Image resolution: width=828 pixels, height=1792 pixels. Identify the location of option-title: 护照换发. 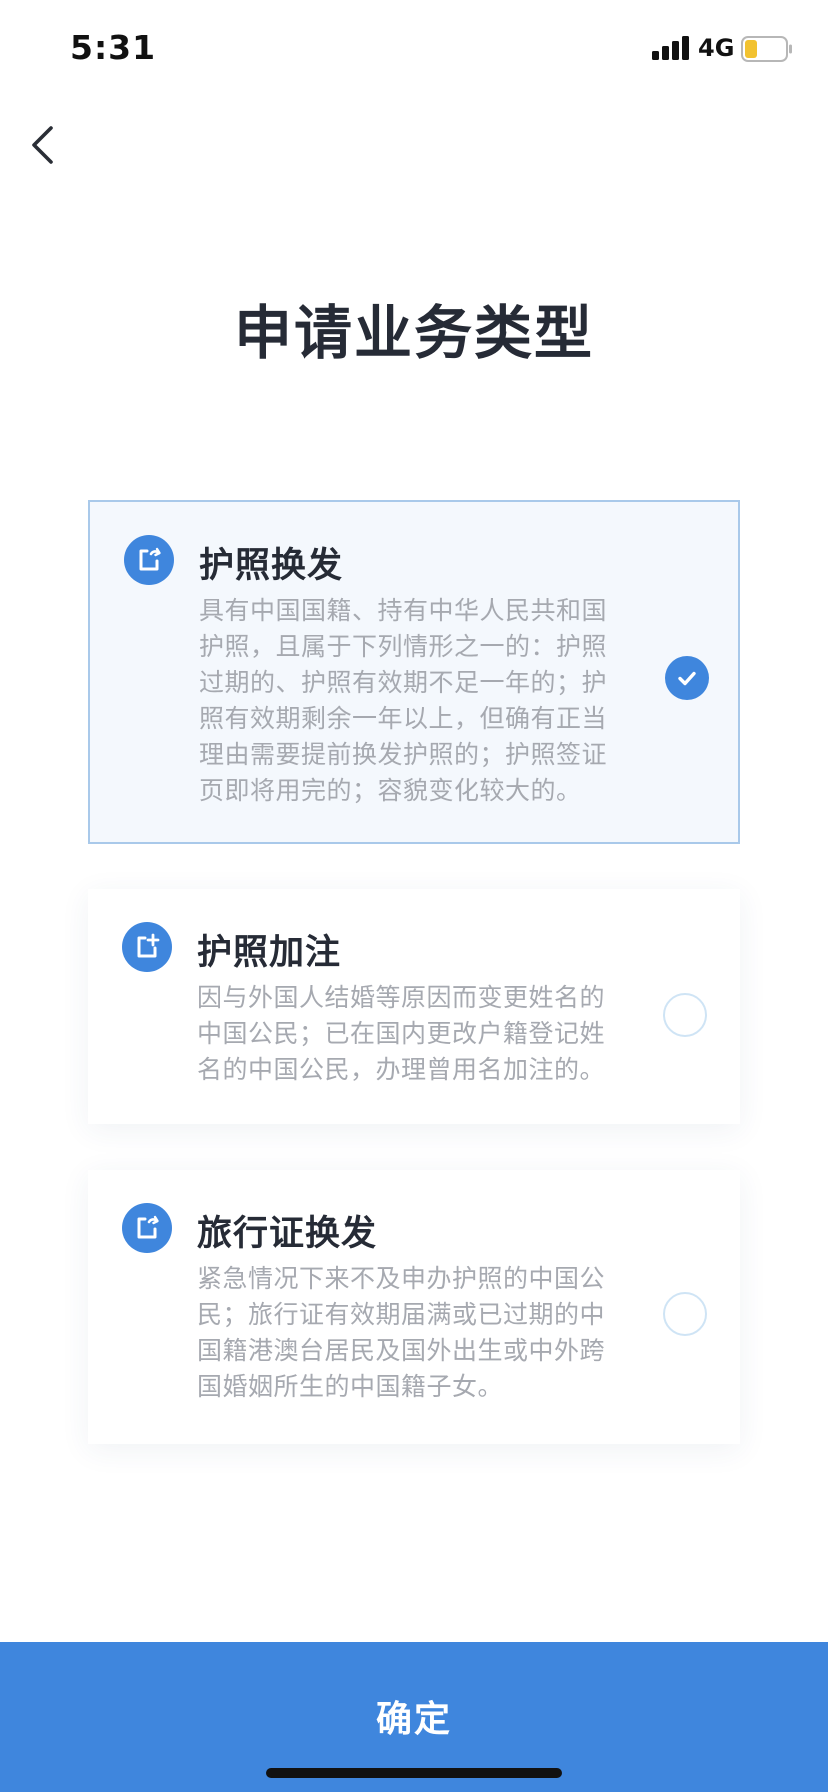
(271, 566).